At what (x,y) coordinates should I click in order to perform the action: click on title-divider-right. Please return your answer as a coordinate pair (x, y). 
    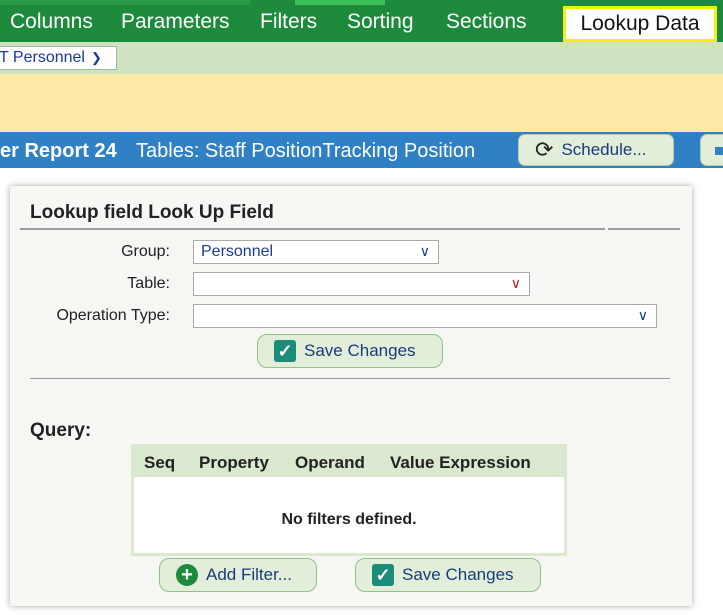
    Looking at the image, I should click on (644, 229).